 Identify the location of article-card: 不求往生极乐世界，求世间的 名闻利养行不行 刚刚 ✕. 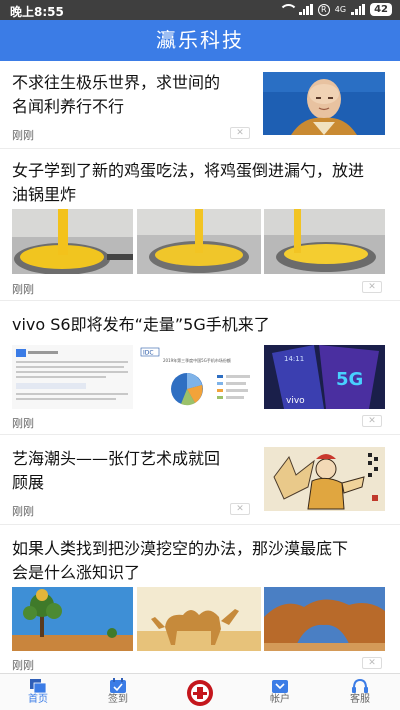
(200, 105).